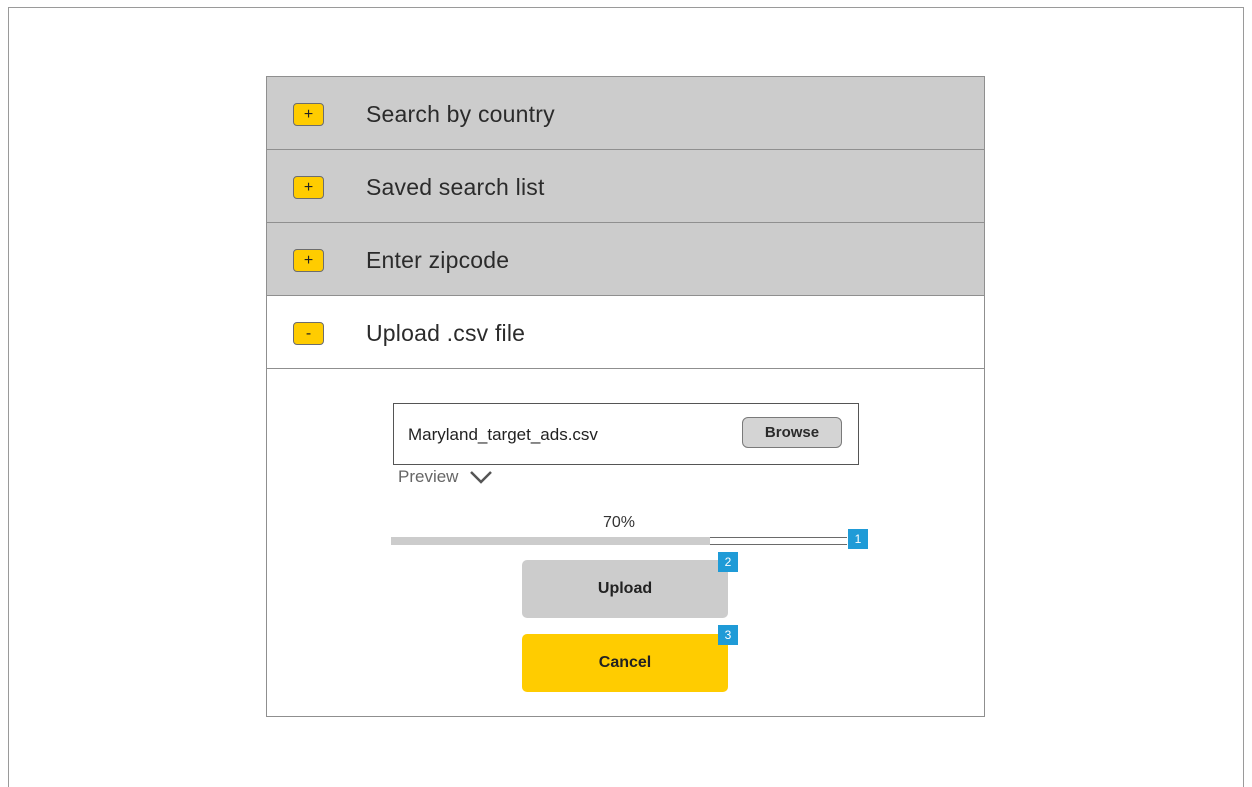 The height and width of the screenshot is (787, 1252). What do you see at coordinates (551, 541) in the screenshot?
I see `progress-fill` at bounding box center [551, 541].